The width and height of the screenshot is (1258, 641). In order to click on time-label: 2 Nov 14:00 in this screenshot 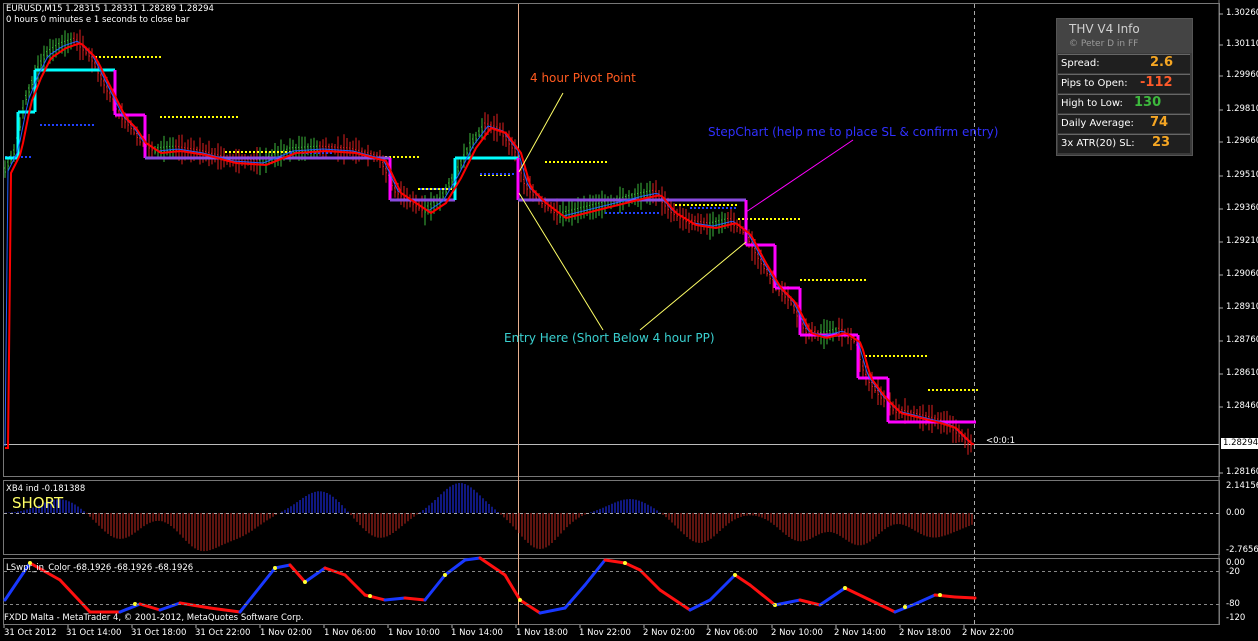, I will do `click(860, 633)`.